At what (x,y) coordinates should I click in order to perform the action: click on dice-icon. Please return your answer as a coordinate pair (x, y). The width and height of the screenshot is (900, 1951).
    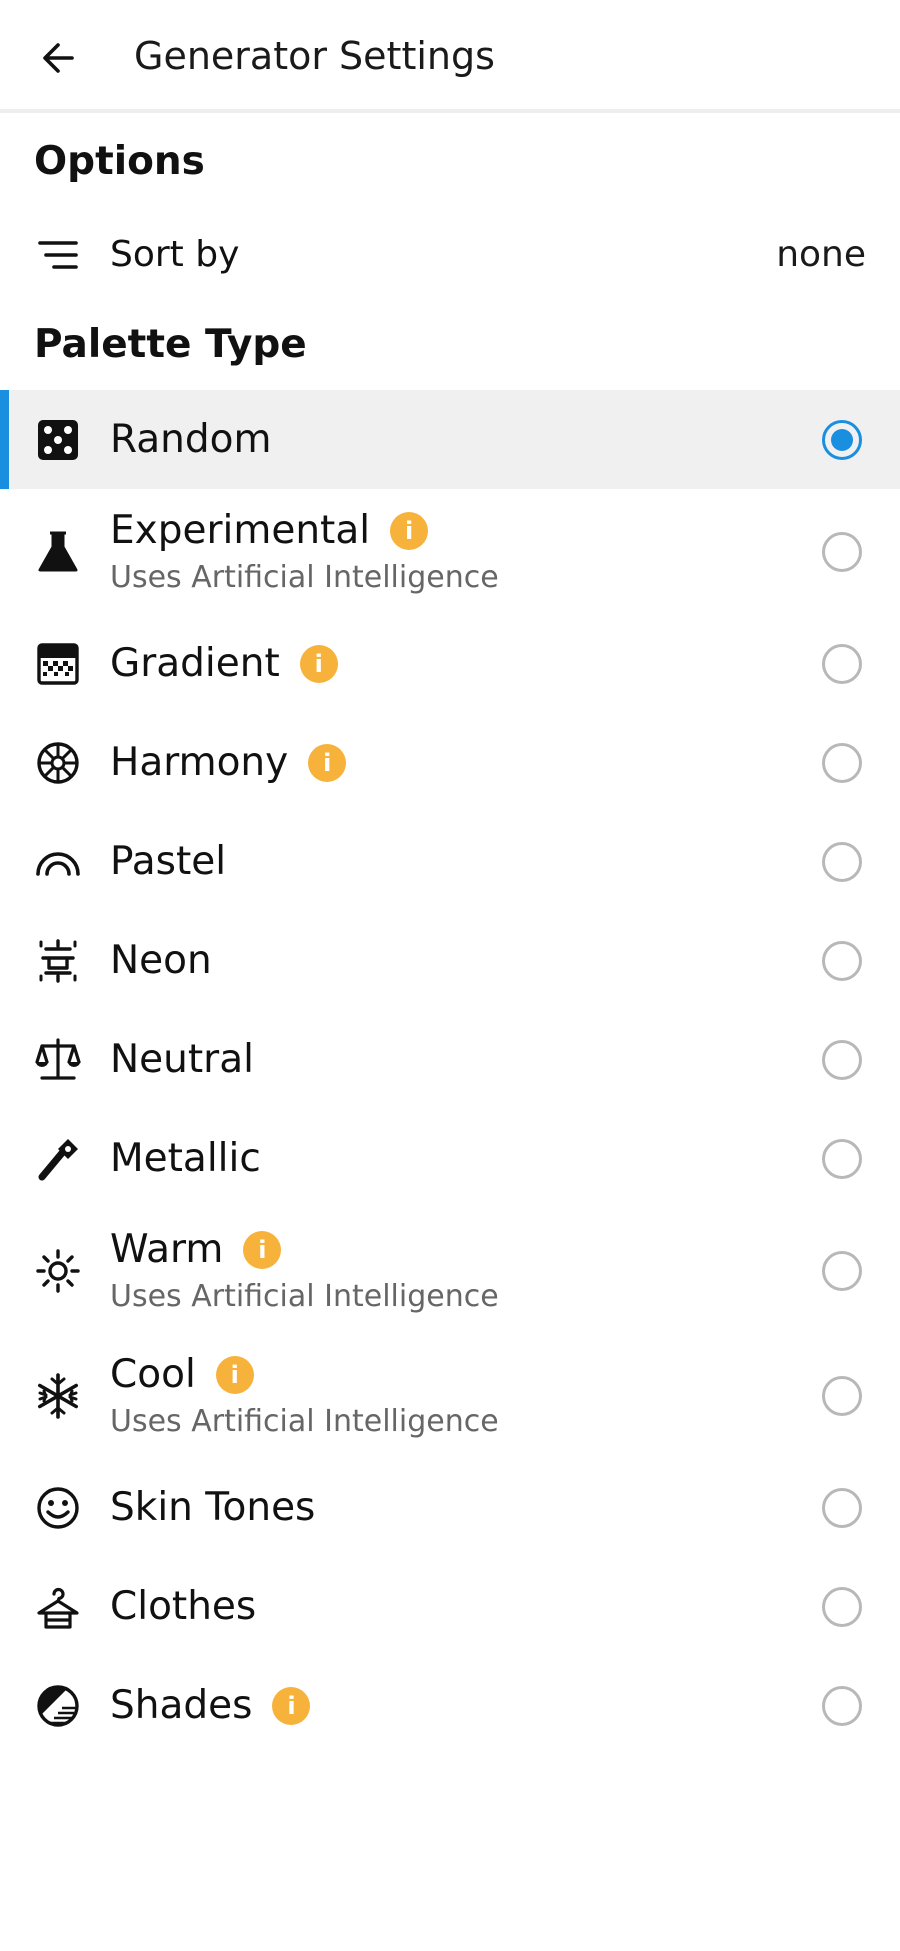
    Looking at the image, I should click on (58, 440).